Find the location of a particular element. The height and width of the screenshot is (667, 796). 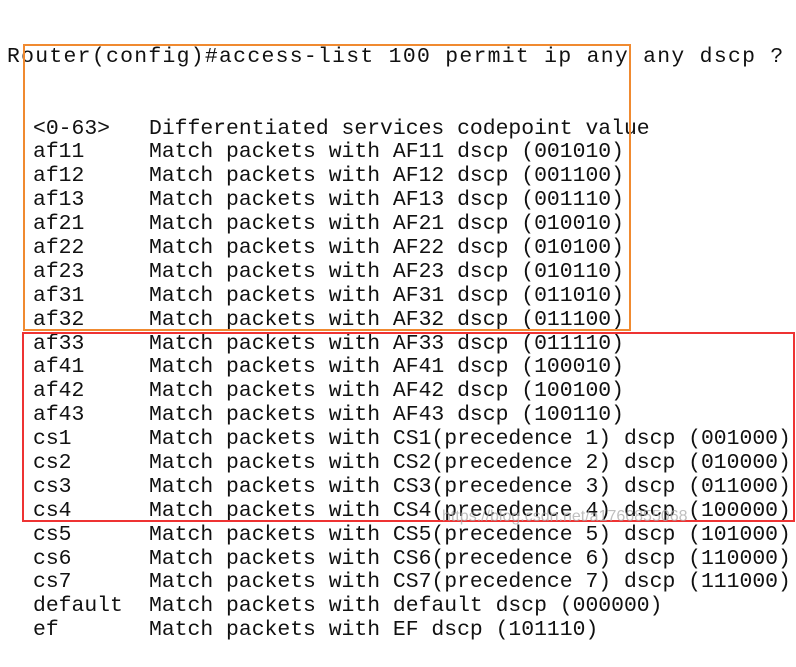

watermark: https://blog.csdn.net/a1766855068 is located at coordinates (565, 516).